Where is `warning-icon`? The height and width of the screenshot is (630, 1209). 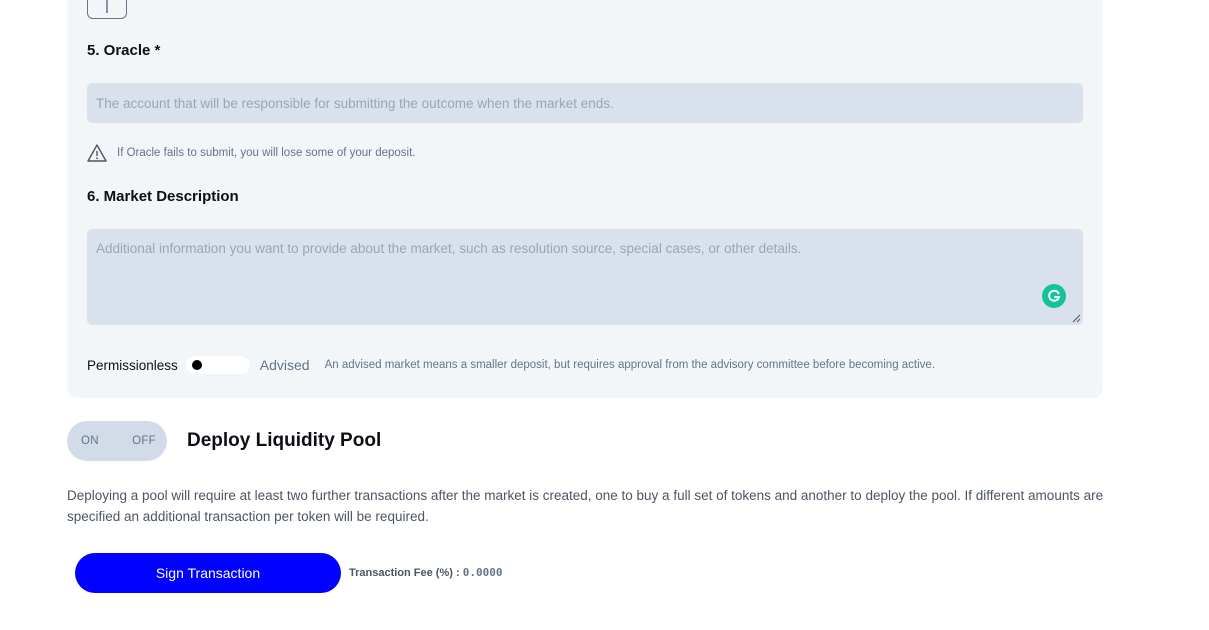 warning-icon is located at coordinates (97, 153).